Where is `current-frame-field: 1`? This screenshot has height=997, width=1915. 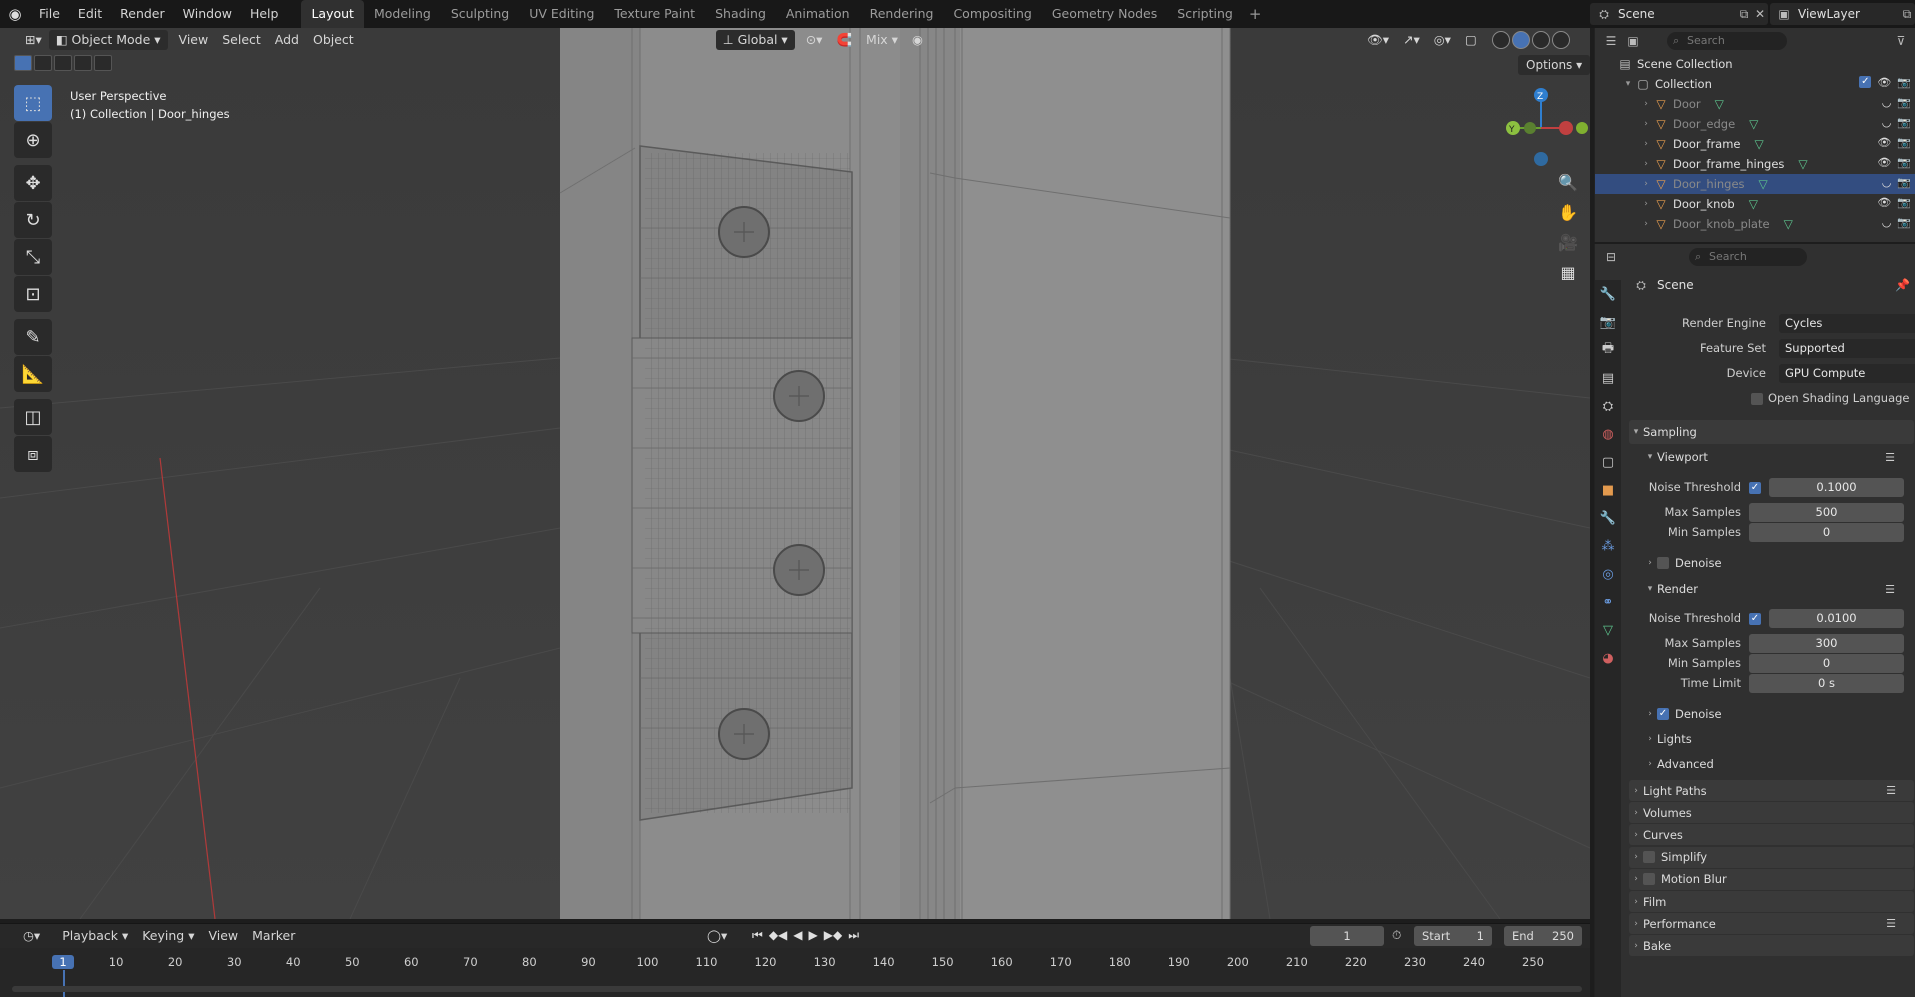 current-frame-field: 1 is located at coordinates (1347, 936).